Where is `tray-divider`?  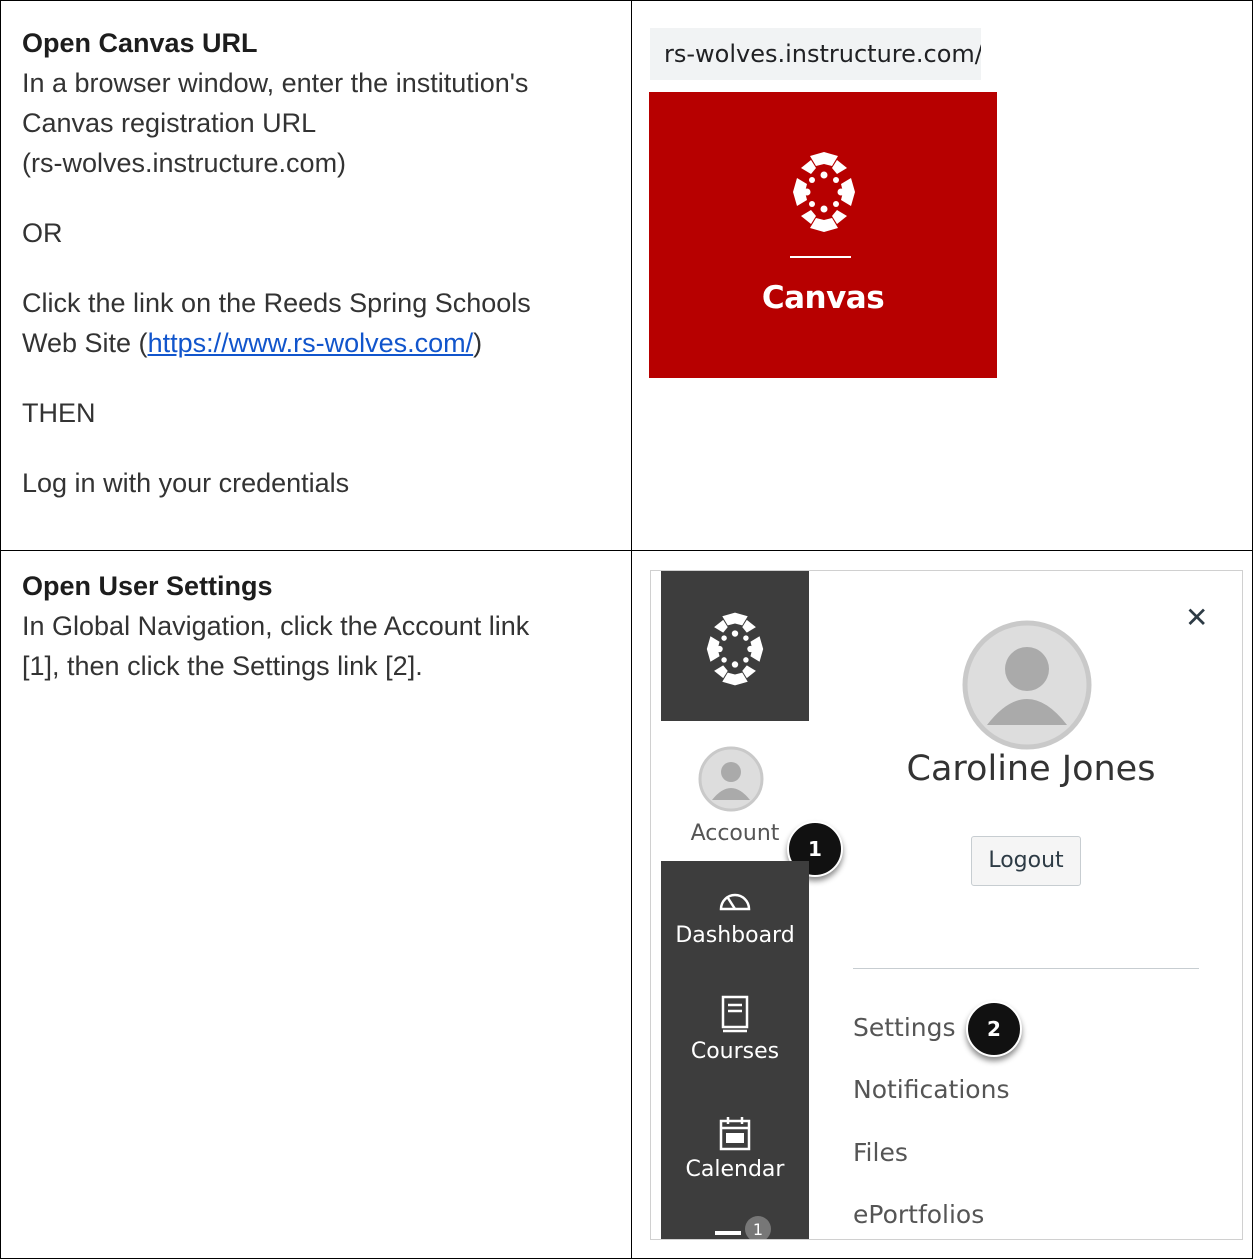
tray-divider is located at coordinates (1026, 968).